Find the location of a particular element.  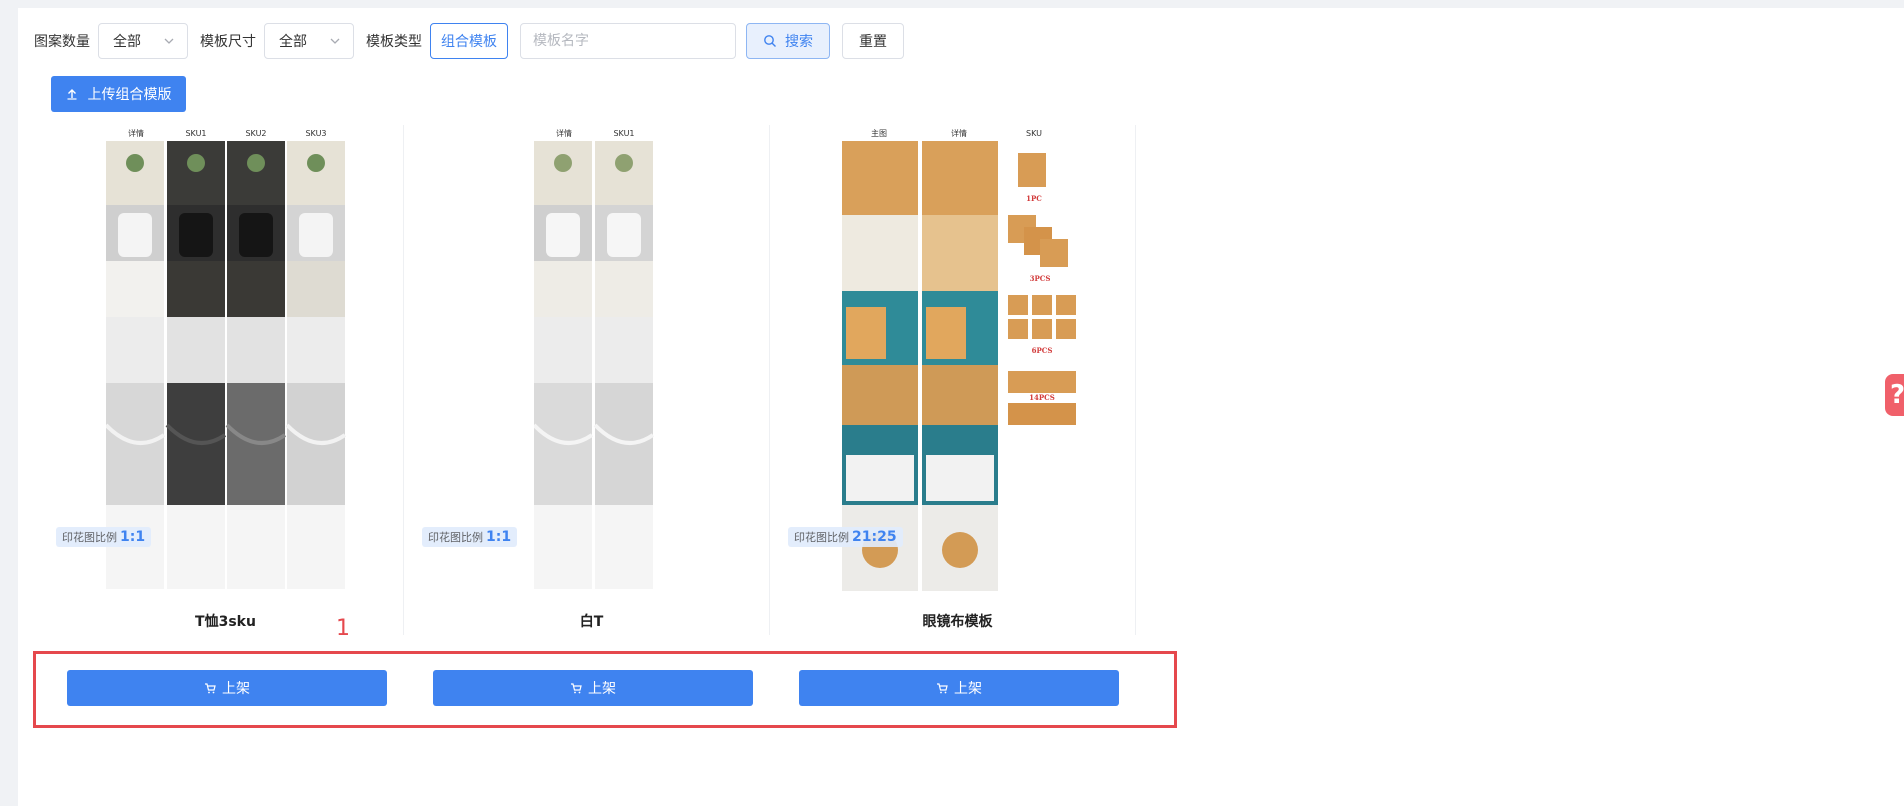

upload-button-label: 上传组合模版 is located at coordinates (129, 95).